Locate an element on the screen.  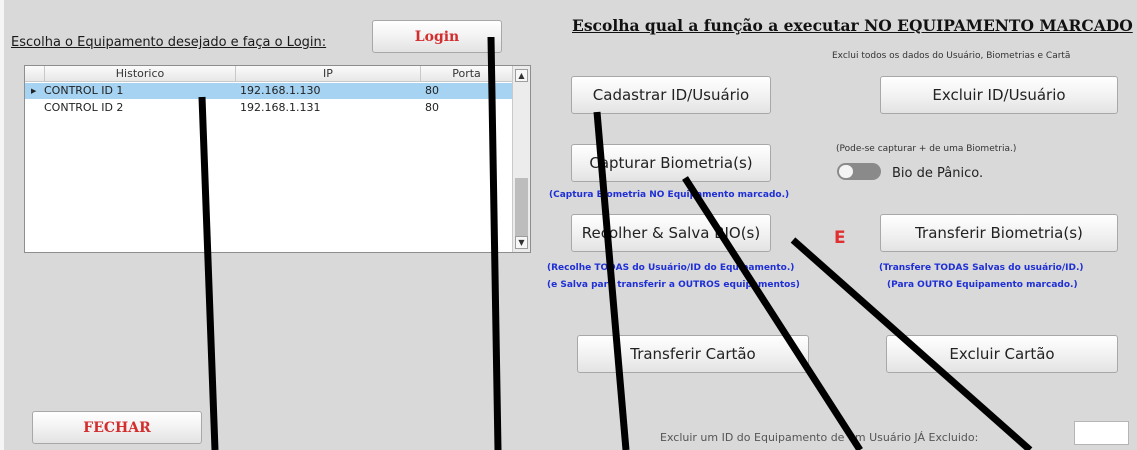
grid-scrollbar: ▲ ▼ is located at coordinates (521, 159).